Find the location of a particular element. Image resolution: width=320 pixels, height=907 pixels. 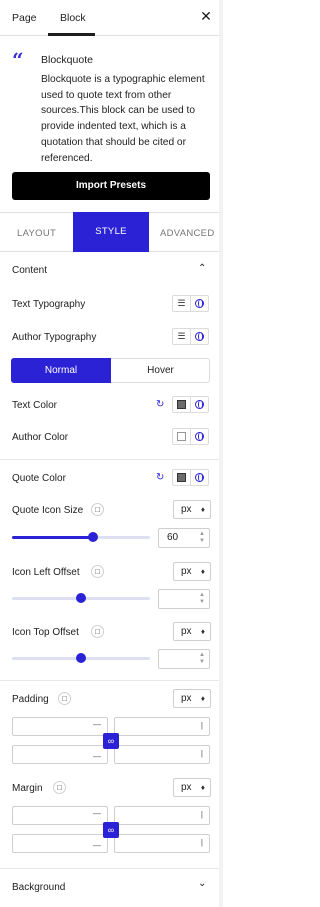

text-typography-label: Text Typography is located at coordinates (49, 304).